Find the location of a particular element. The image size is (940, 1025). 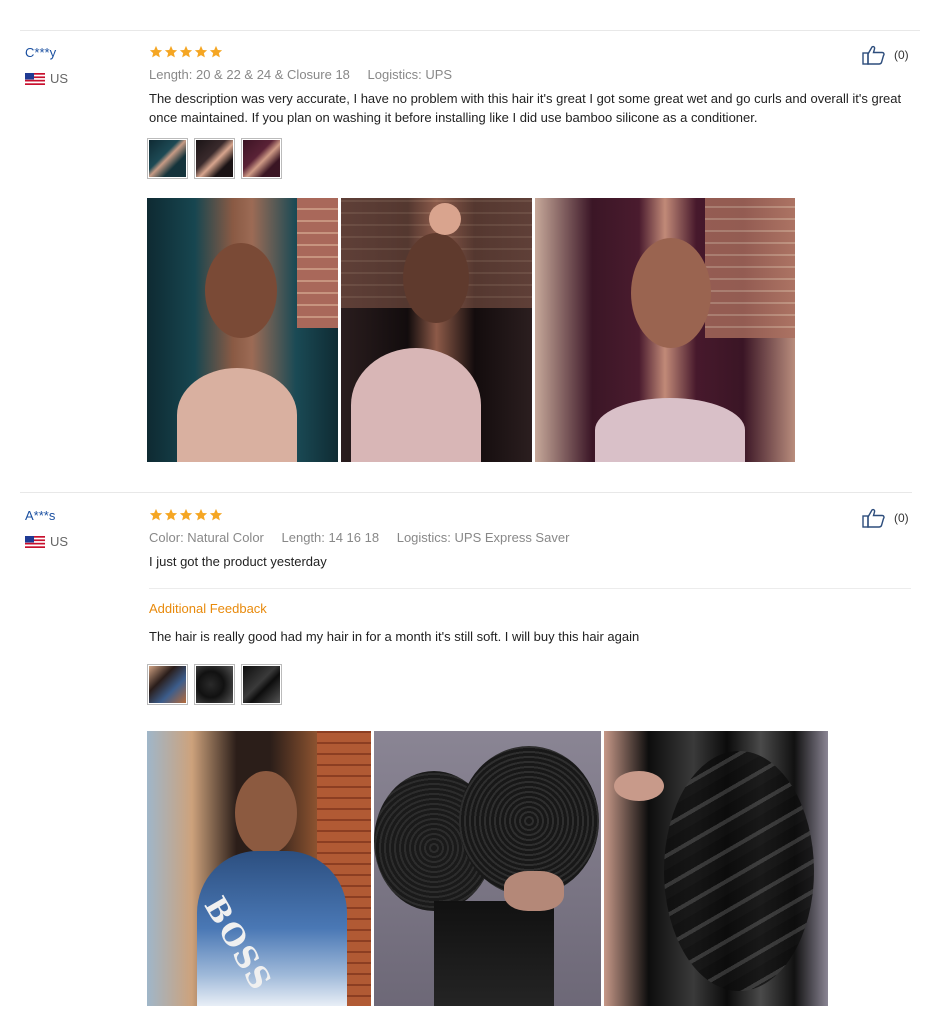

reviewer-name: A***s is located at coordinates (40, 515).